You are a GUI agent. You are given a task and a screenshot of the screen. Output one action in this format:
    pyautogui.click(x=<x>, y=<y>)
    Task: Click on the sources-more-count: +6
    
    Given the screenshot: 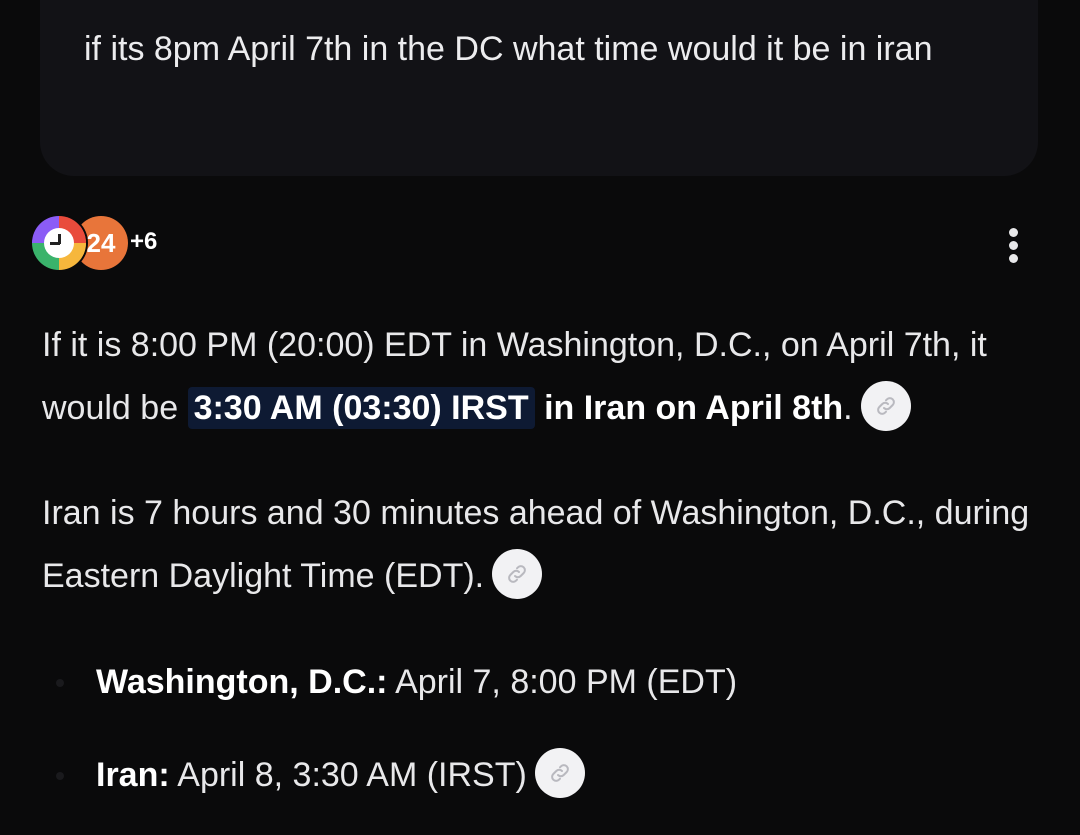 What is the action you would take?
    pyautogui.click(x=144, y=241)
    